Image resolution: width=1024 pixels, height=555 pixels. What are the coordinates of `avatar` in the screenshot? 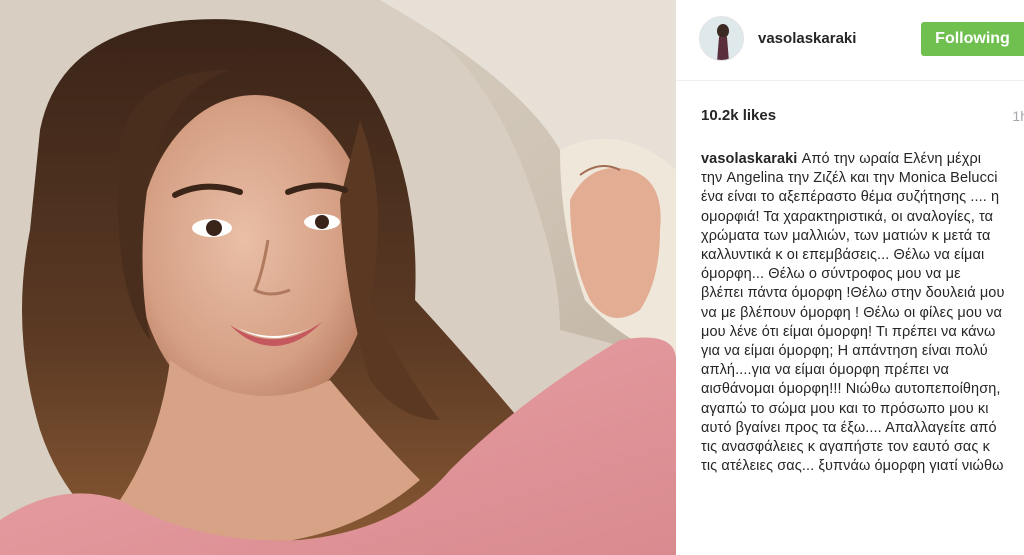 It's located at (721, 38).